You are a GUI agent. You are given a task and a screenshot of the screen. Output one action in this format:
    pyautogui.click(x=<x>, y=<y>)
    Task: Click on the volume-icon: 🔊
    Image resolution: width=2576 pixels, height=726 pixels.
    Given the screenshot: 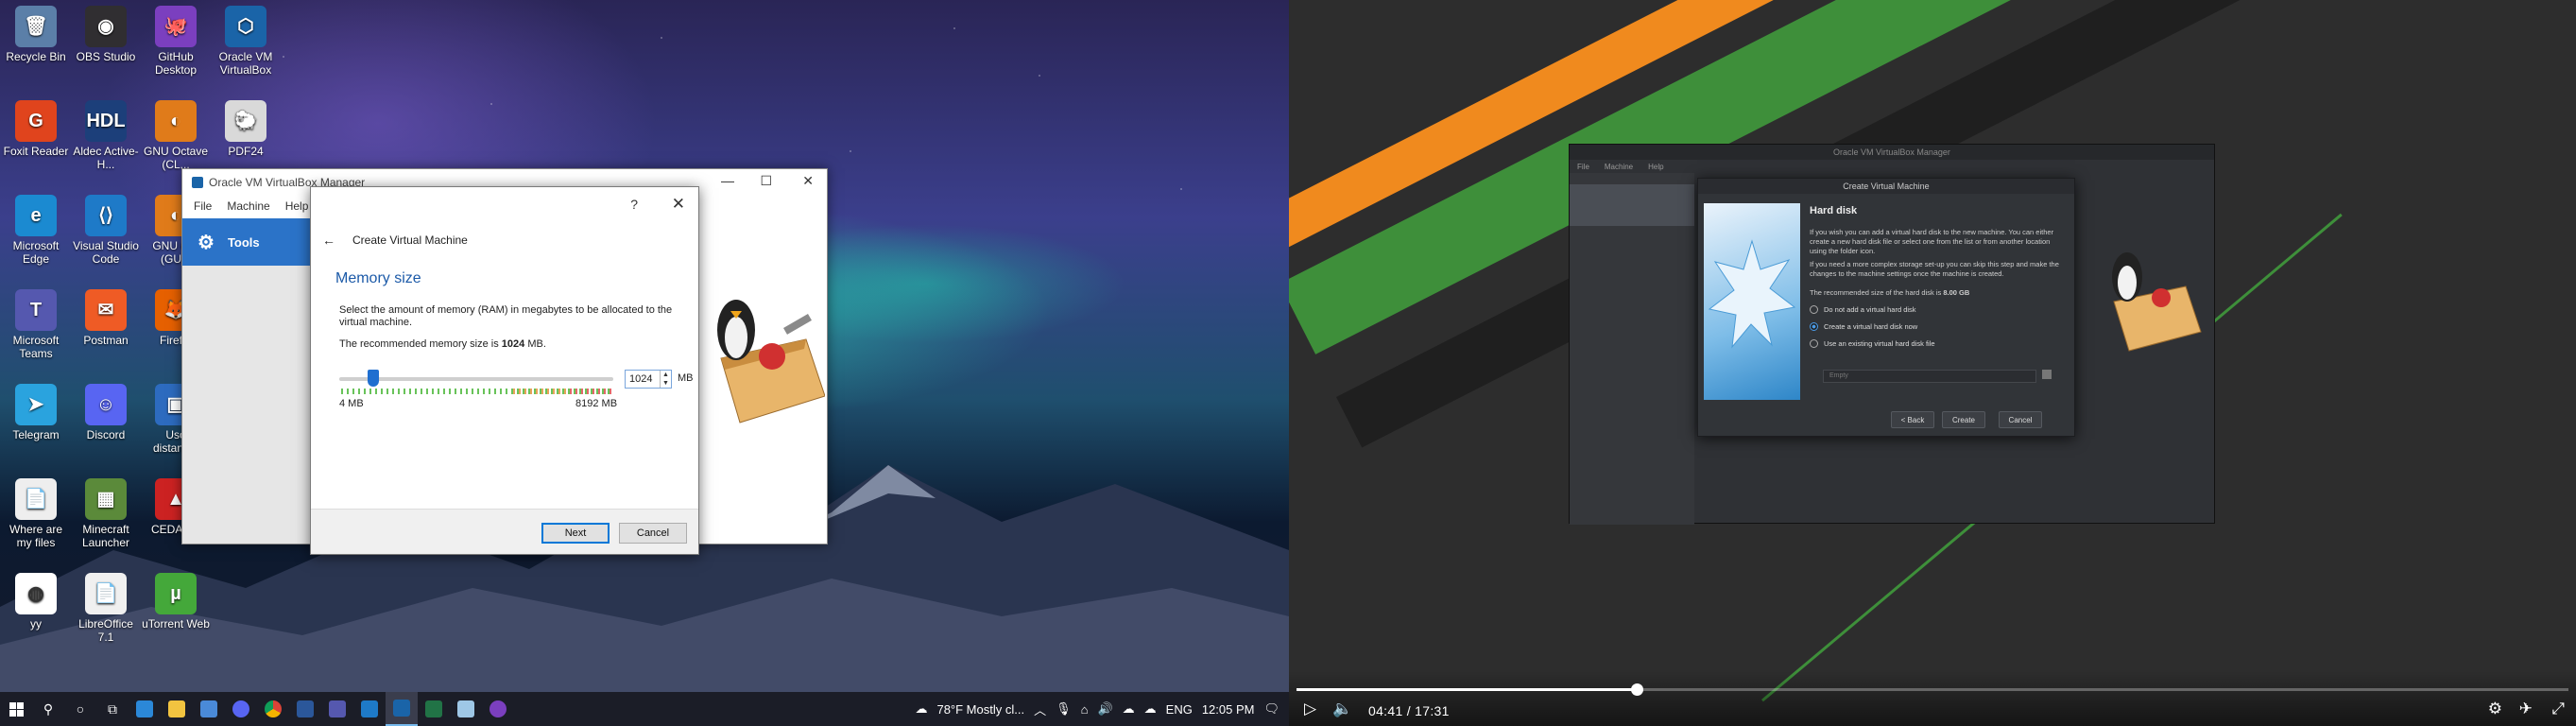 What is the action you would take?
    pyautogui.click(x=1104, y=709)
    